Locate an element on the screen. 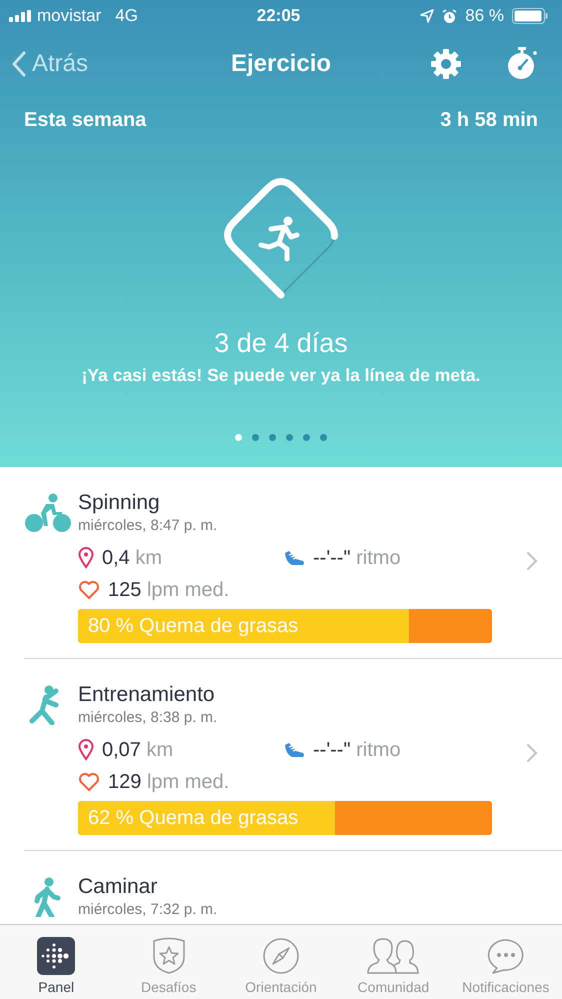 The image size is (562, 999). carrier-name: movistar is located at coordinates (69, 16).